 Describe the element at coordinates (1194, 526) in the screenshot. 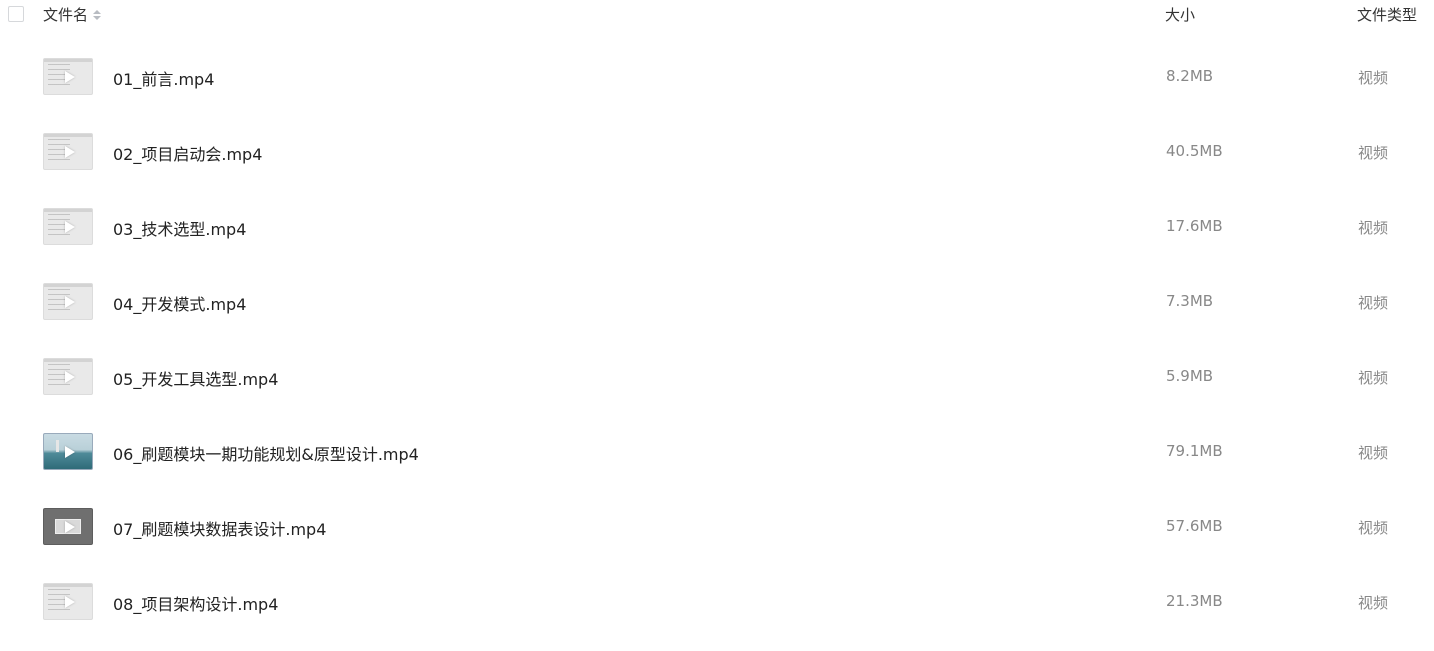

I see `file-size: 57.6MB` at that location.